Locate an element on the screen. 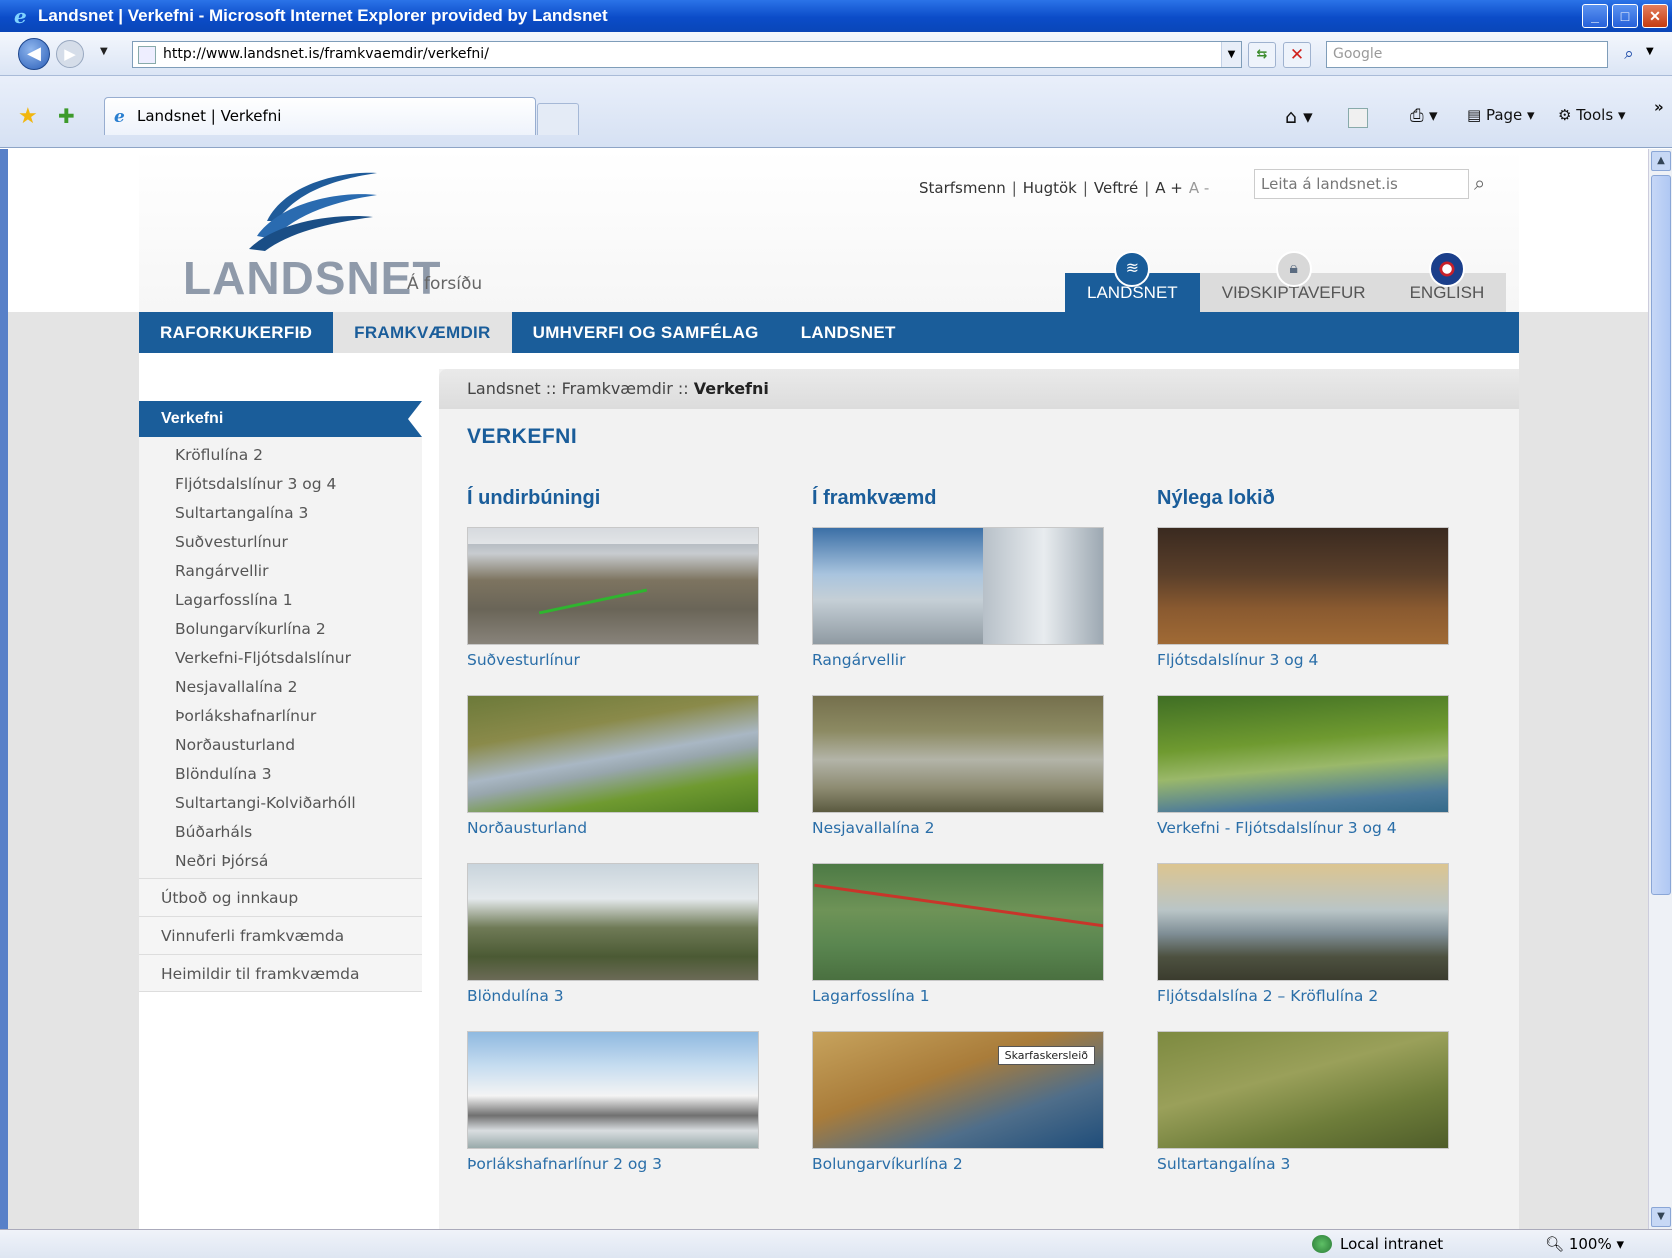  project-card: Verkefni - Fljótsdalslínur 3 og 4 is located at coordinates (1303, 766).